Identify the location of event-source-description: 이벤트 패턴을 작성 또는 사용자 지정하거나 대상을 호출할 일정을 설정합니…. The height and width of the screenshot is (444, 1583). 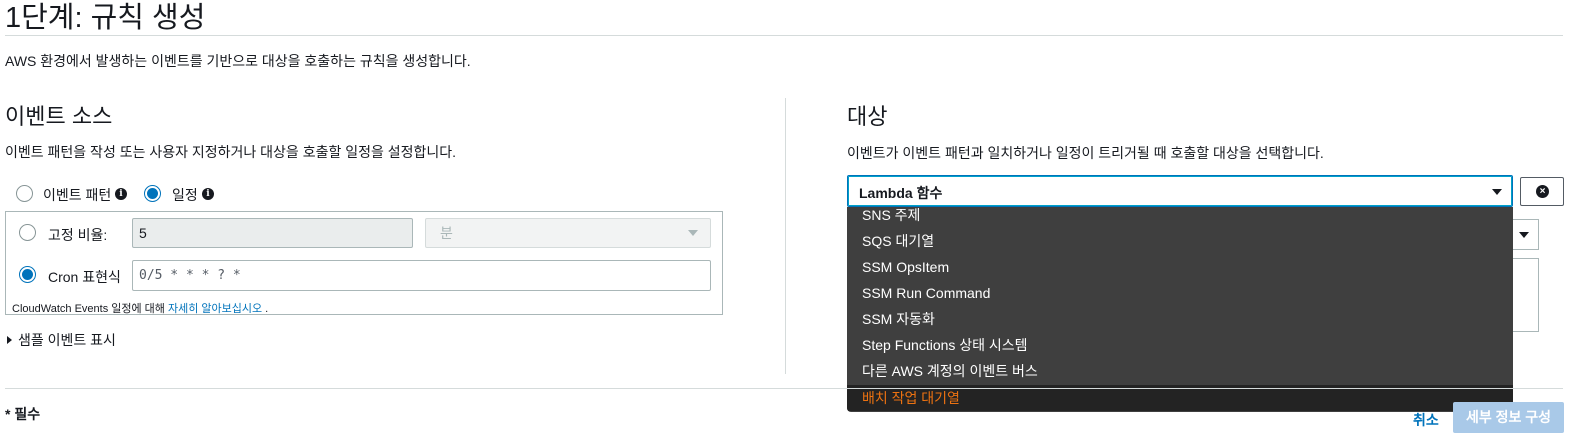
(231, 152).